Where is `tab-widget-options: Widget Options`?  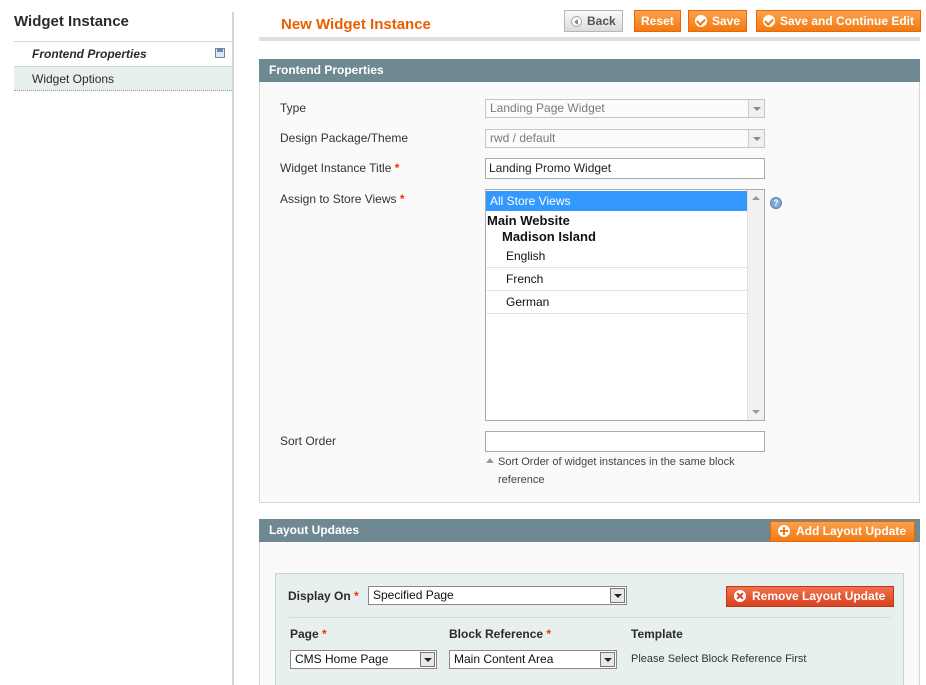 tab-widget-options: Widget Options is located at coordinates (124, 78).